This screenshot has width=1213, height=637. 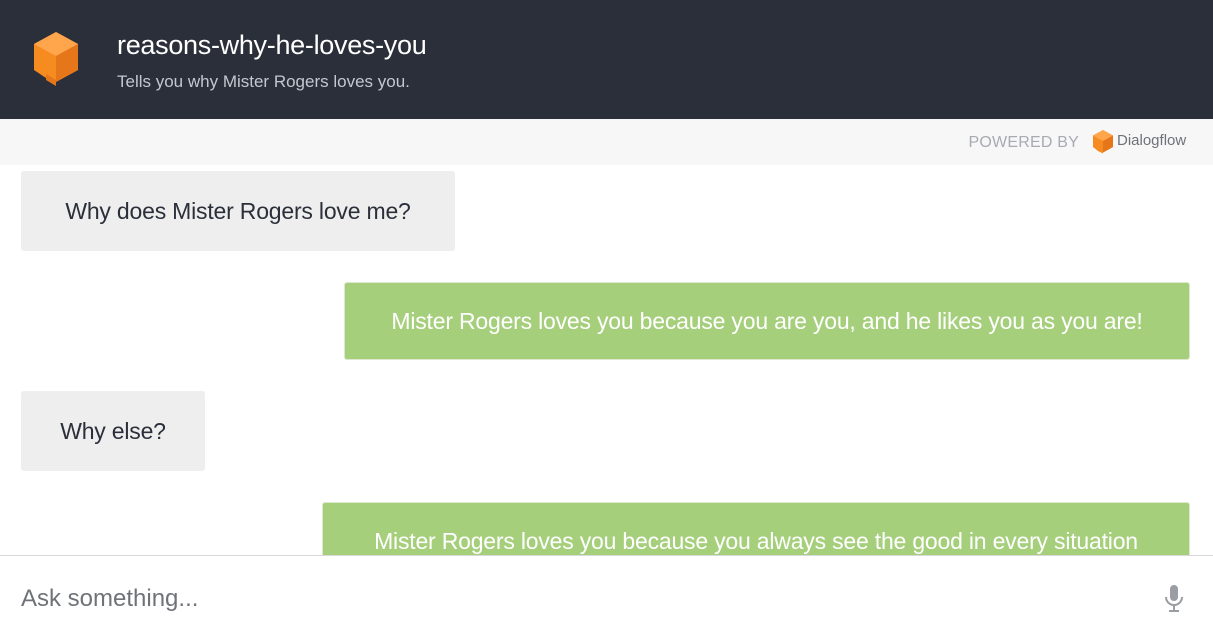 I want to click on dialogflow-cube-icon, so click(x=56, y=59).